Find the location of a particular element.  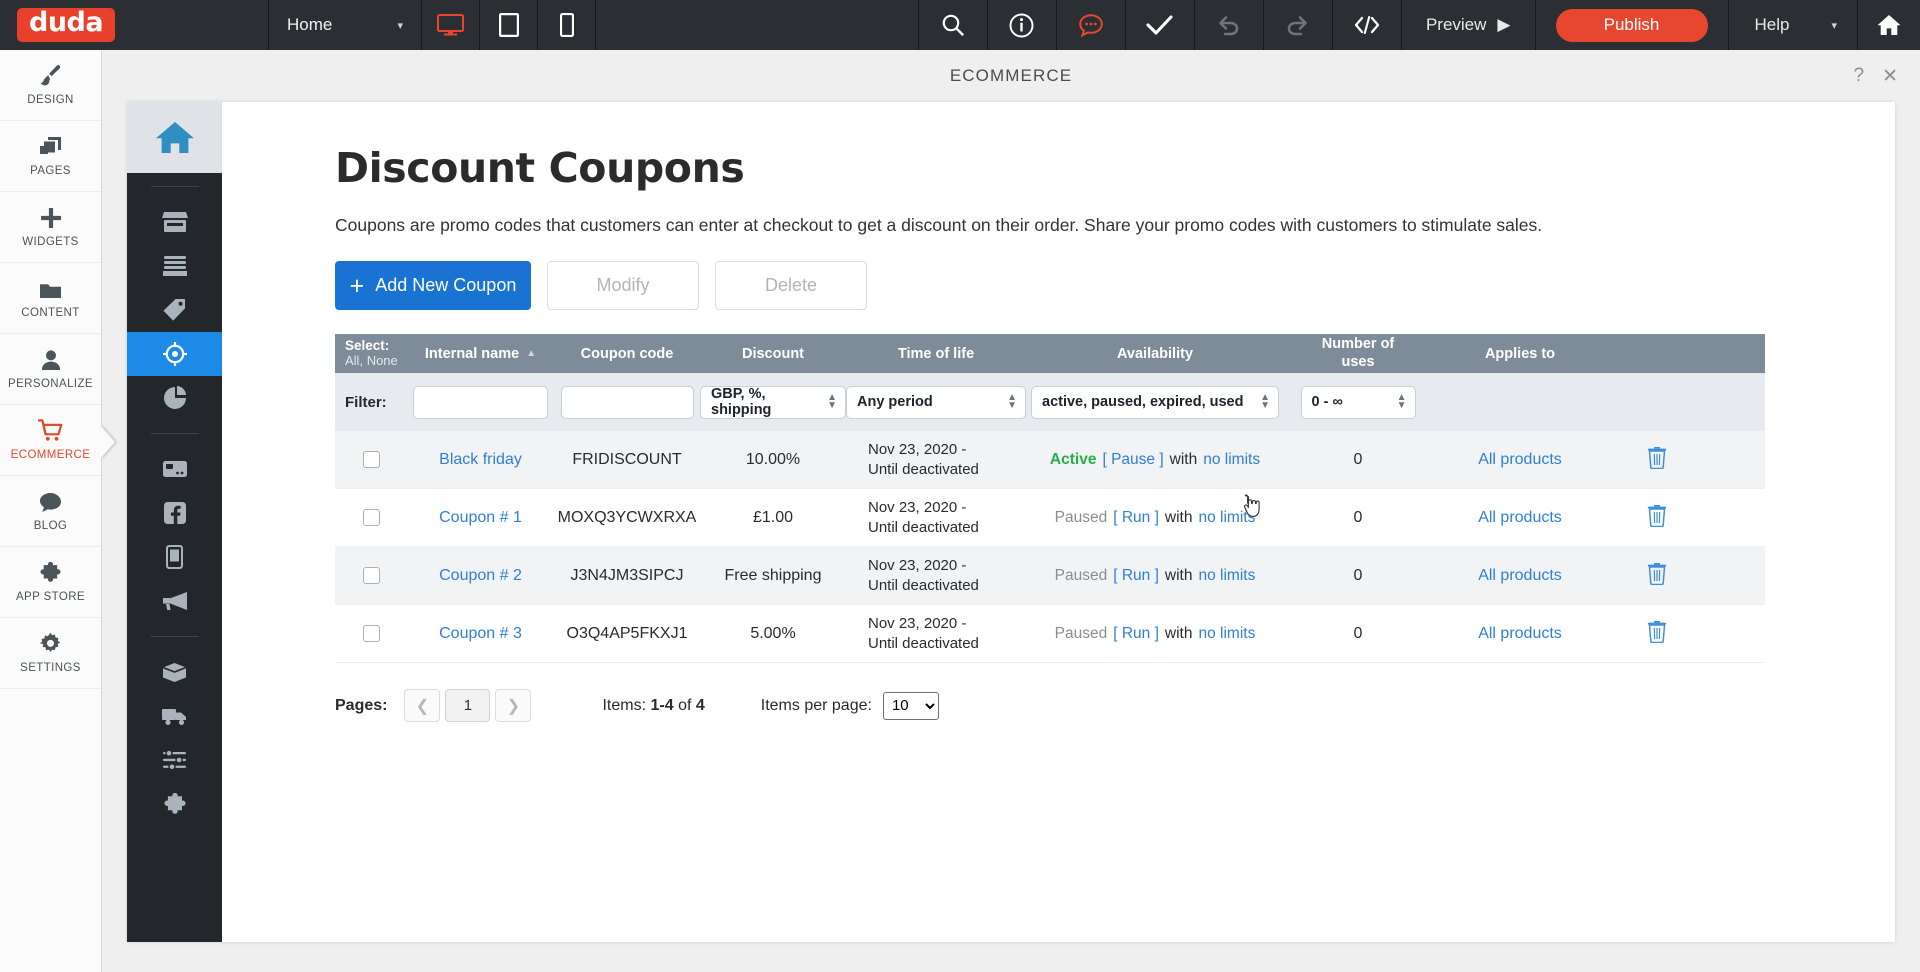

facebook-icon is located at coordinates (174, 513).